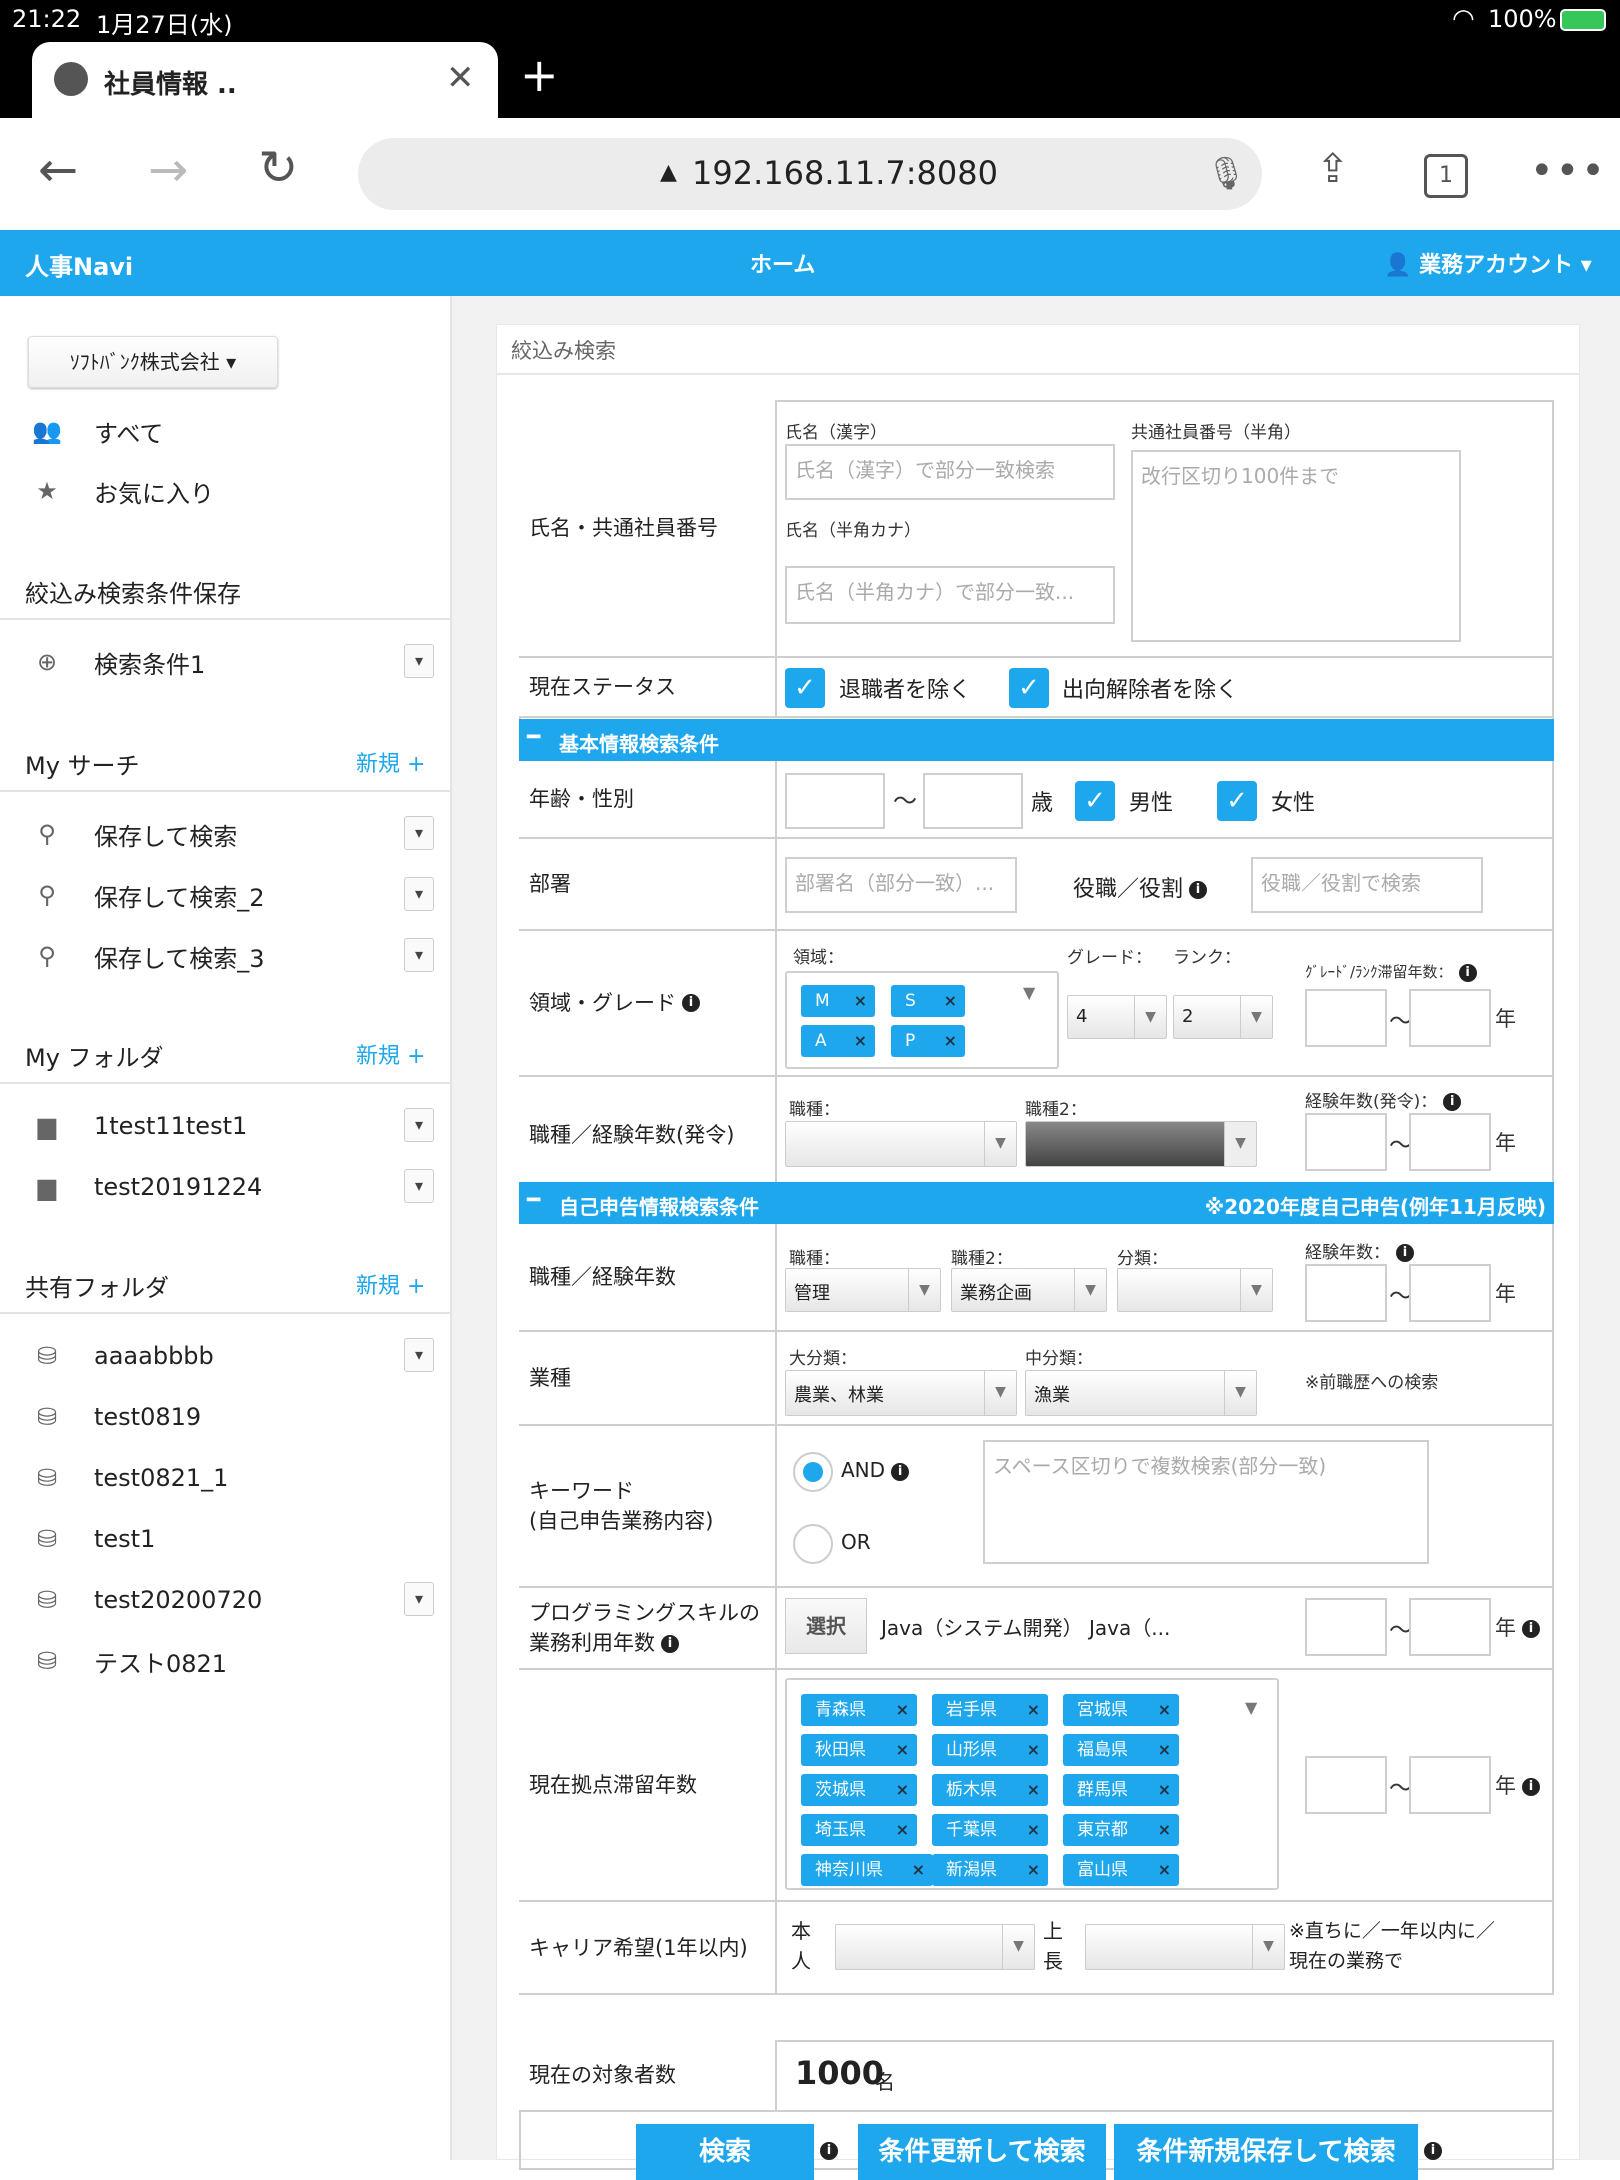 The width and height of the screenshot is (1620, 2180). Describe the element at coordinates (928, 1041) in the screenshot. I see `domain-tag: P ×` at that location.